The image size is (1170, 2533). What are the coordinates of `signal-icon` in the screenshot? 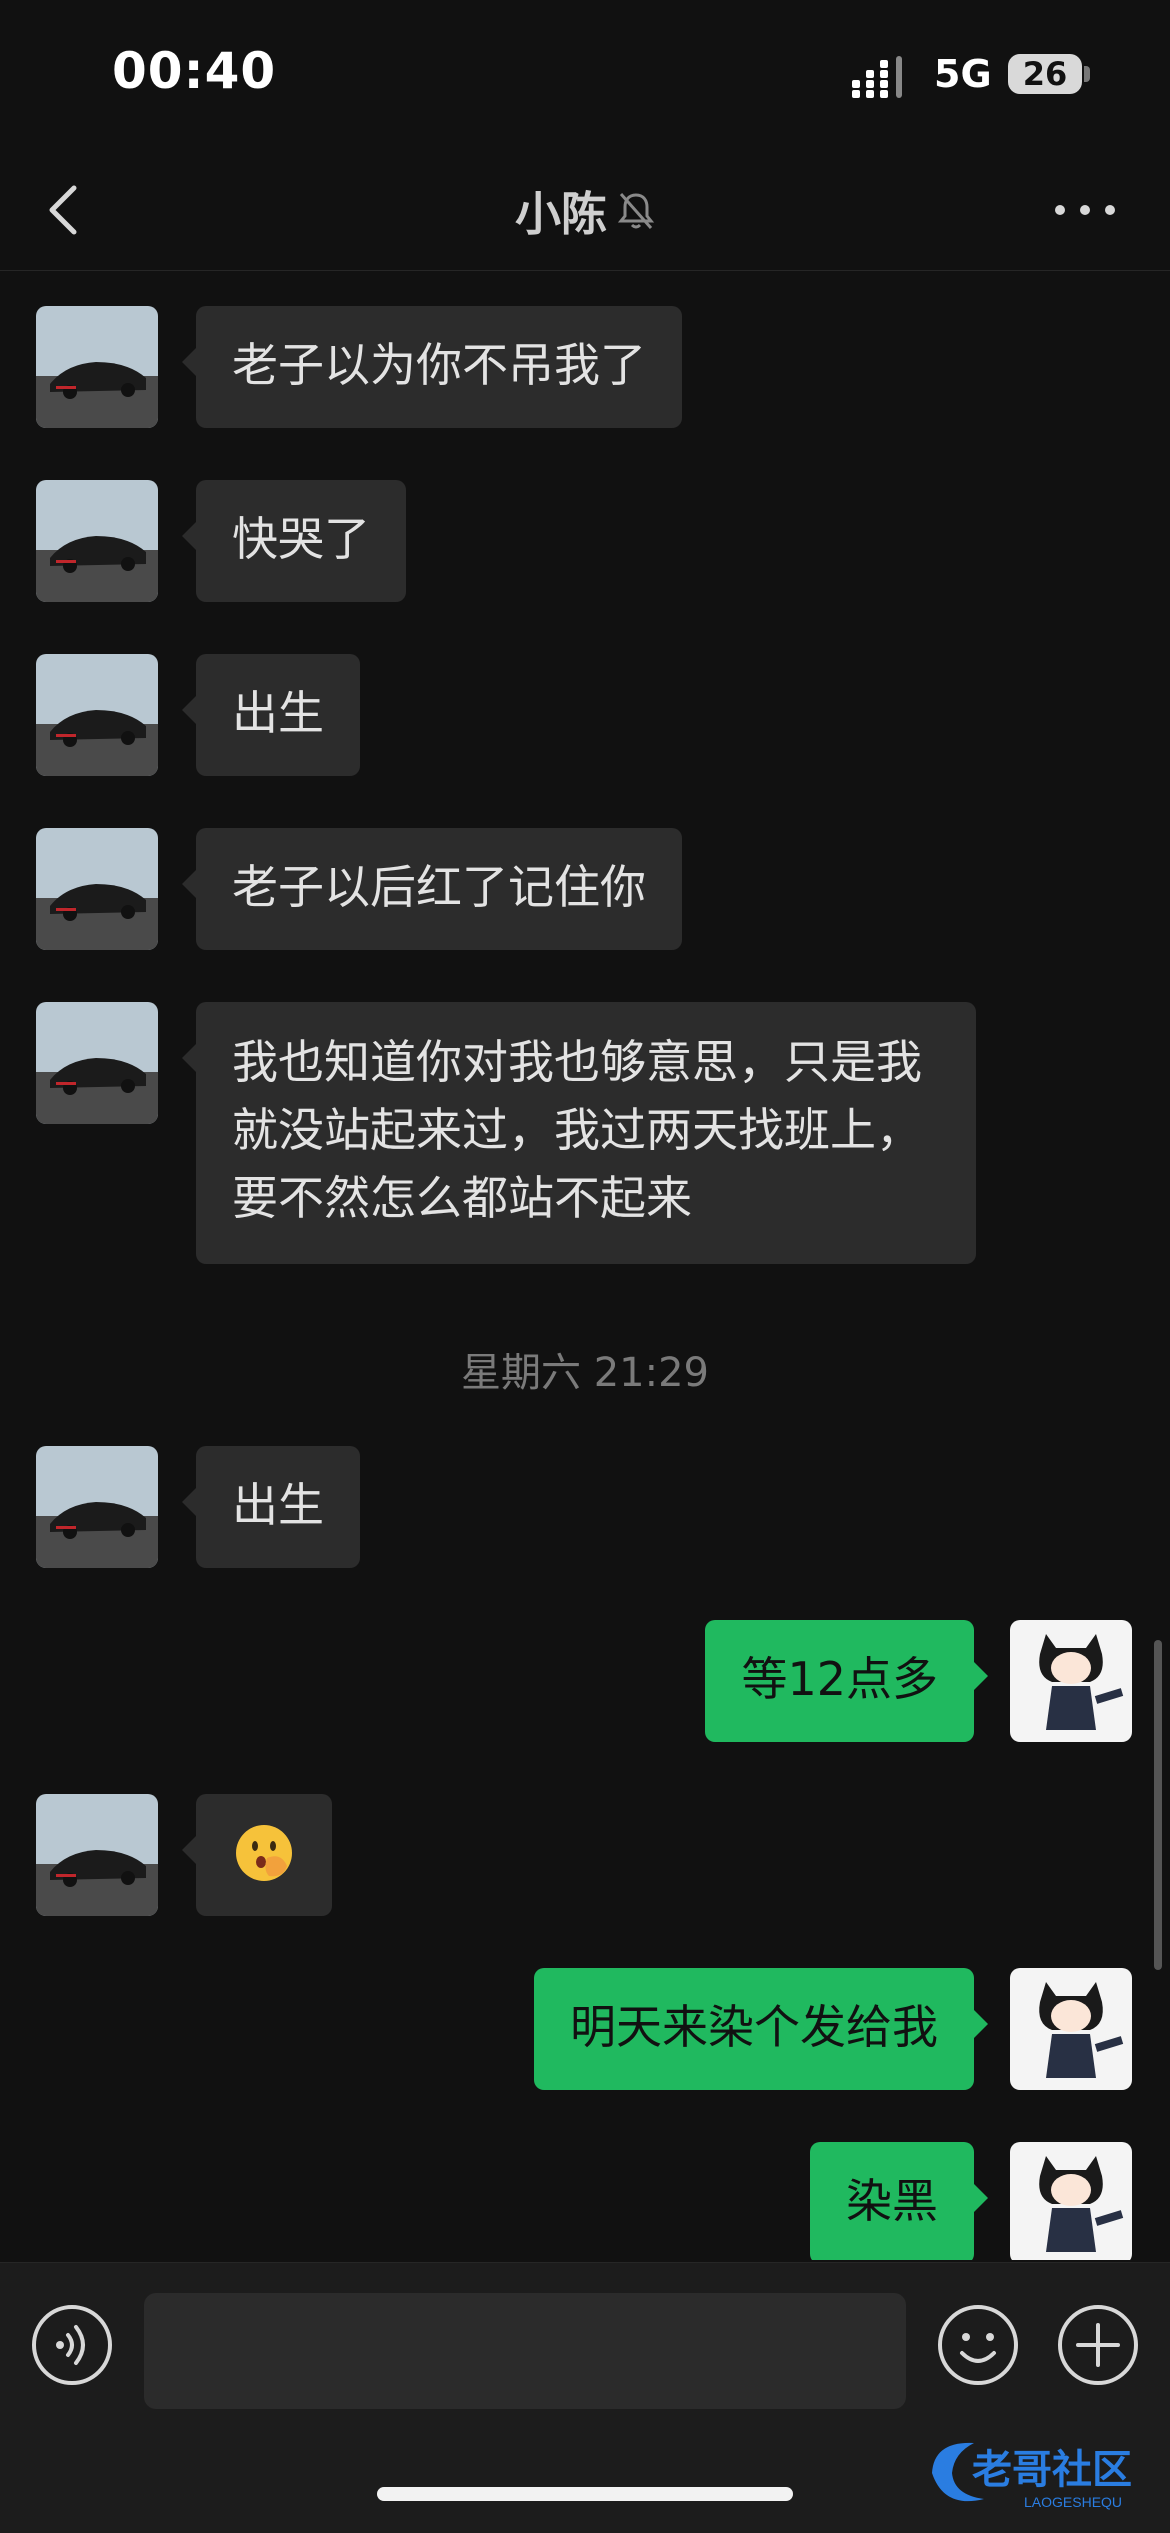 It's located at (877, 77).